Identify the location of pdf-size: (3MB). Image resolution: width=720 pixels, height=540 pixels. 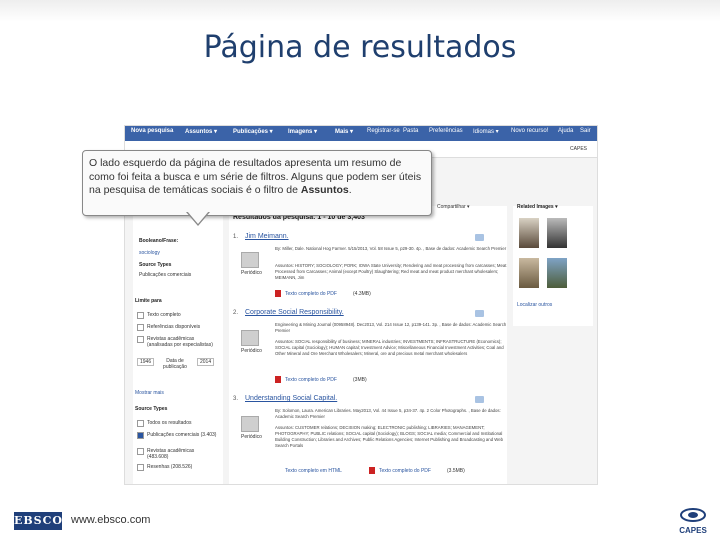
(360, 380).